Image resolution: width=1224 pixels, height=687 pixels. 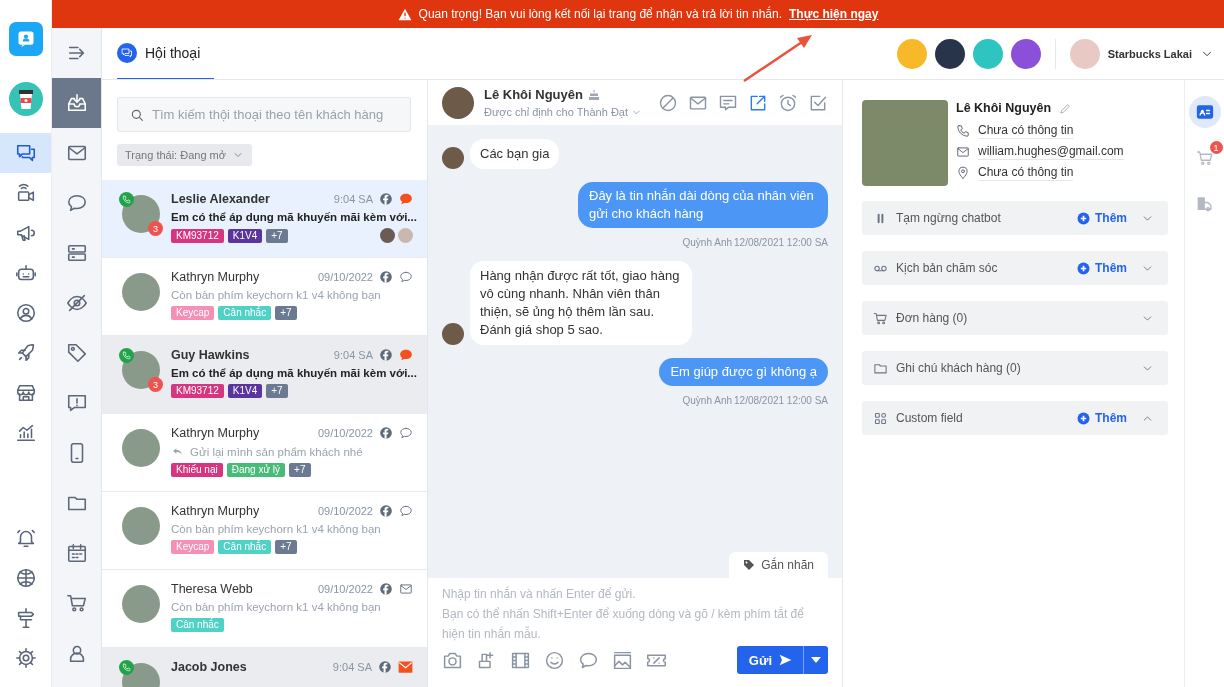 I want to click on tag-icon, so click(x=76, y=353).